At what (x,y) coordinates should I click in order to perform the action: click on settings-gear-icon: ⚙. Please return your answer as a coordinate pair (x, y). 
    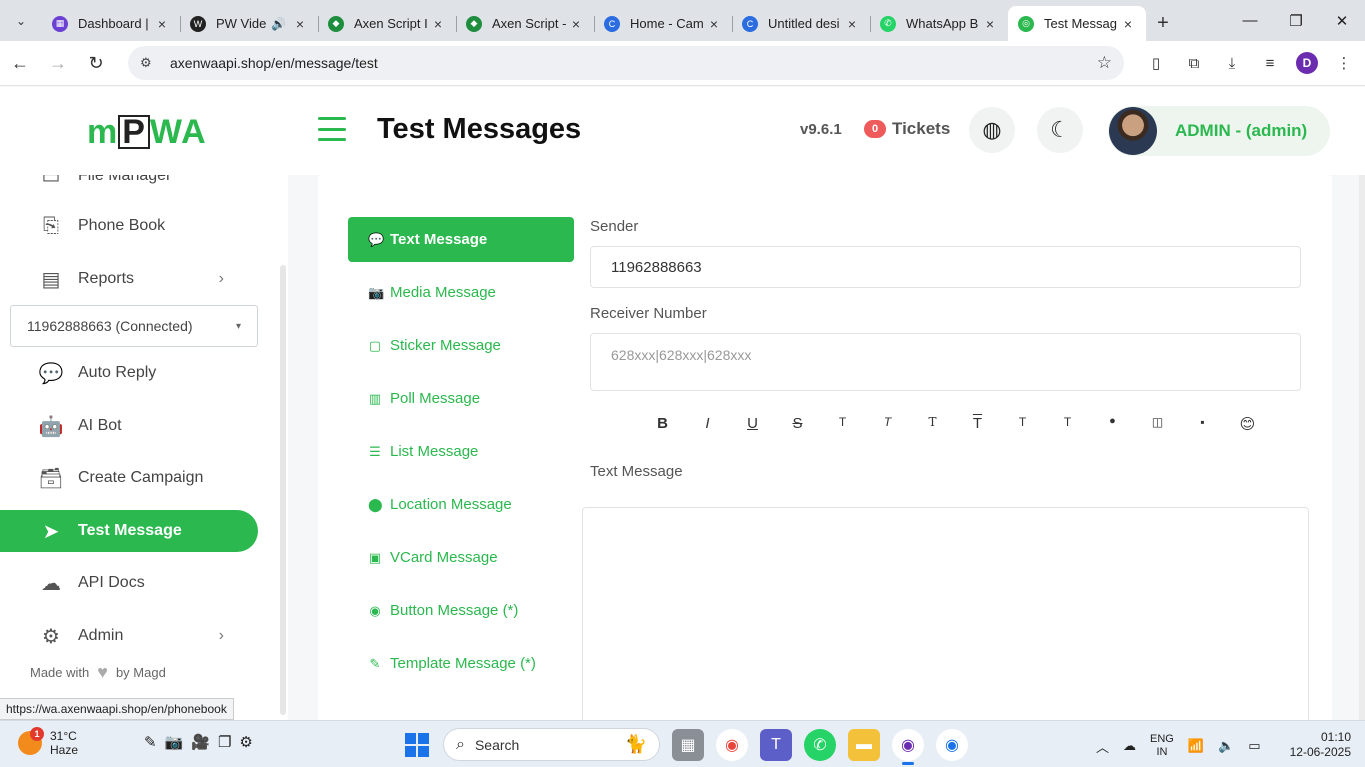
    Looking at the image, I should click on (245, 742).